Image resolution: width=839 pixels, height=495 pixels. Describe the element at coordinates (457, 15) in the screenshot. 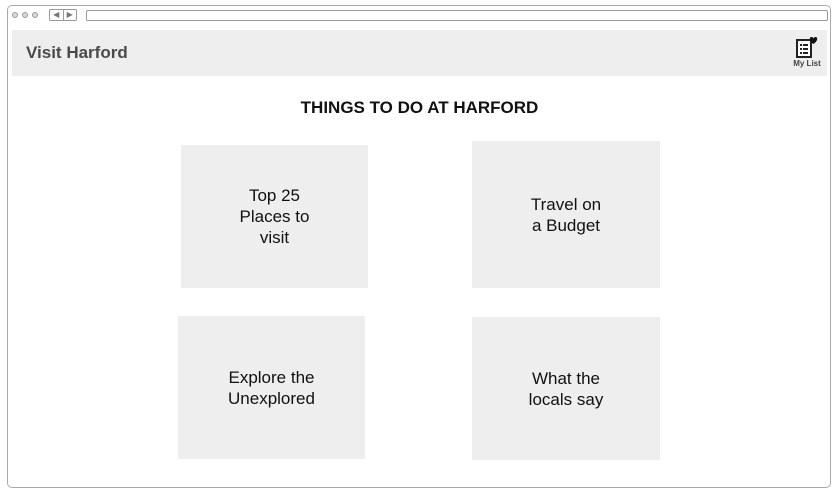

I see `address-bar` at that location.